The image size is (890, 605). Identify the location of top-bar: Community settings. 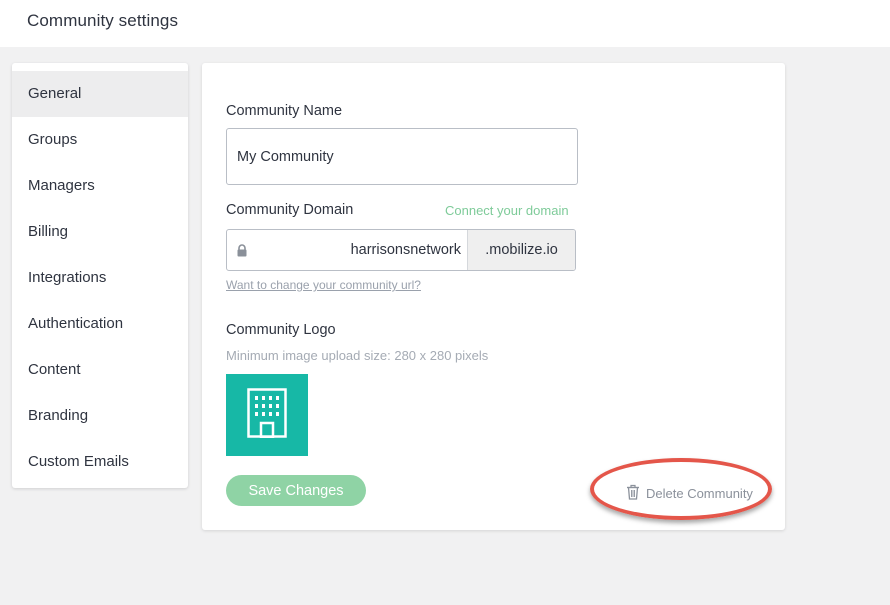
(445, 23).